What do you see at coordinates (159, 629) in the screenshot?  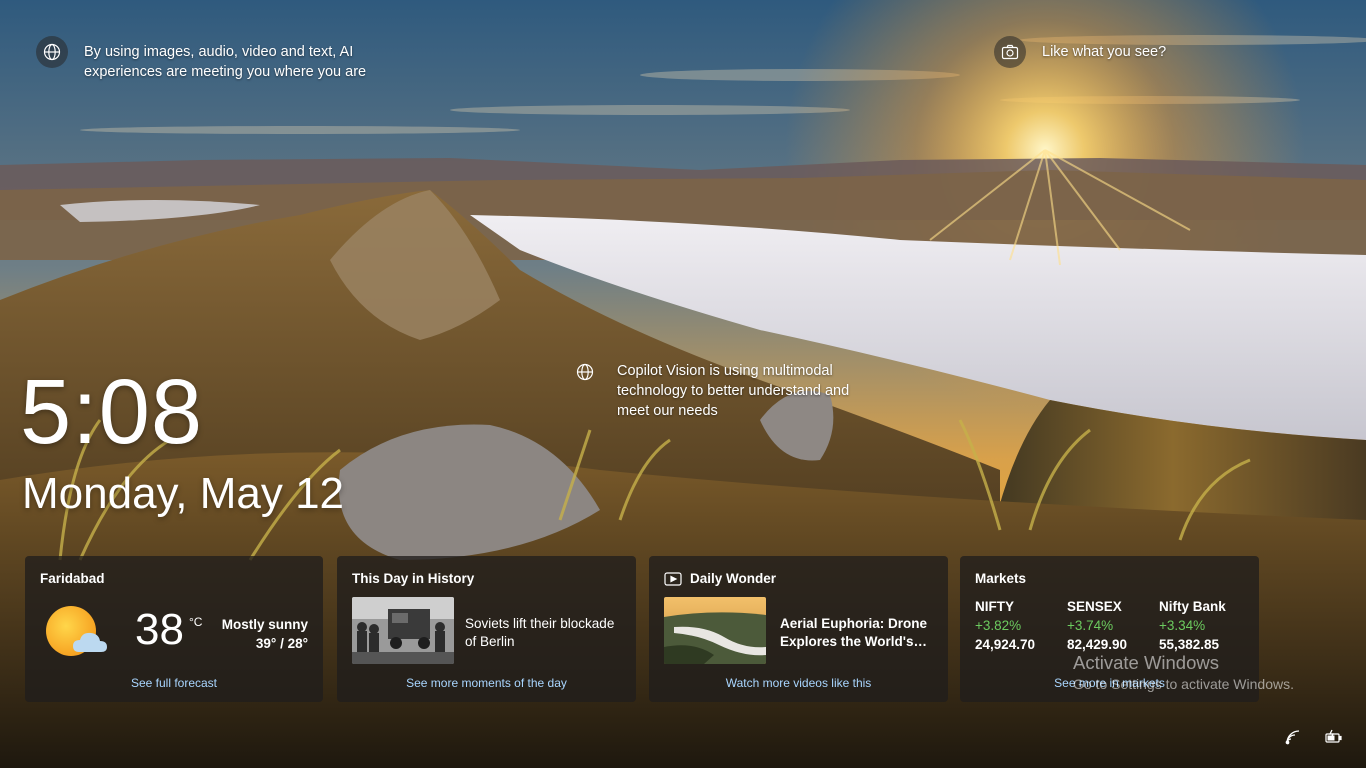 I see `weather-temperature: 38` at bounding box center [159, 629].